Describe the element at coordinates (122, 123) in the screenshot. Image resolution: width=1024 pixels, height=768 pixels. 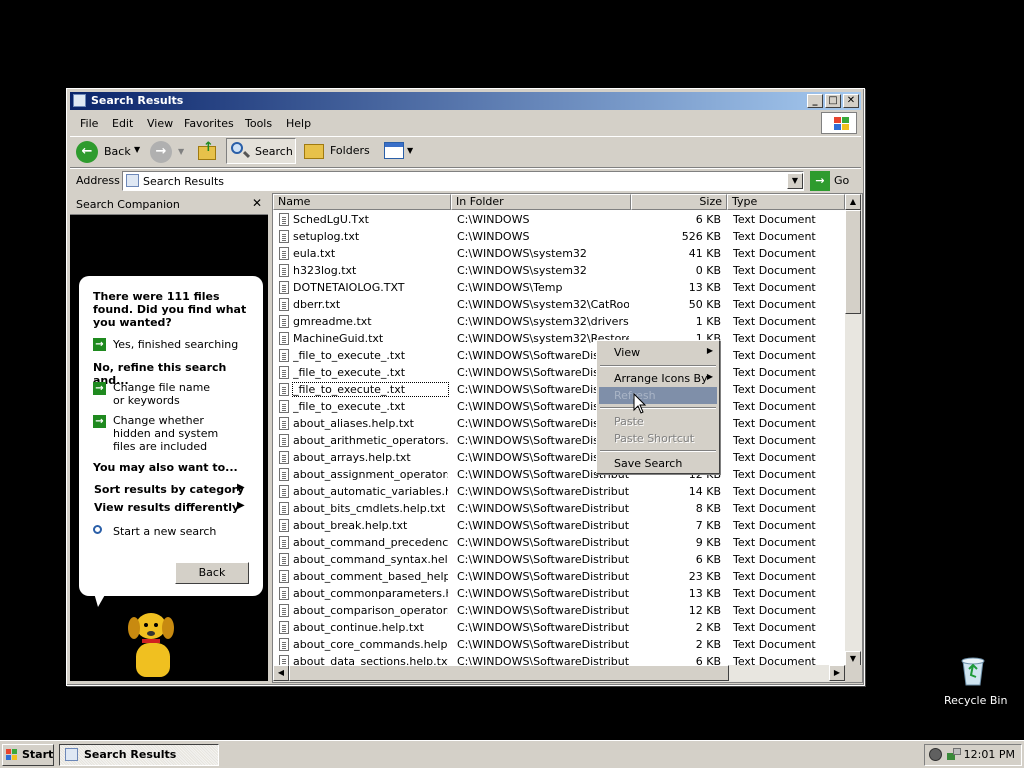
I see `menu-edit: Edit` at that location.